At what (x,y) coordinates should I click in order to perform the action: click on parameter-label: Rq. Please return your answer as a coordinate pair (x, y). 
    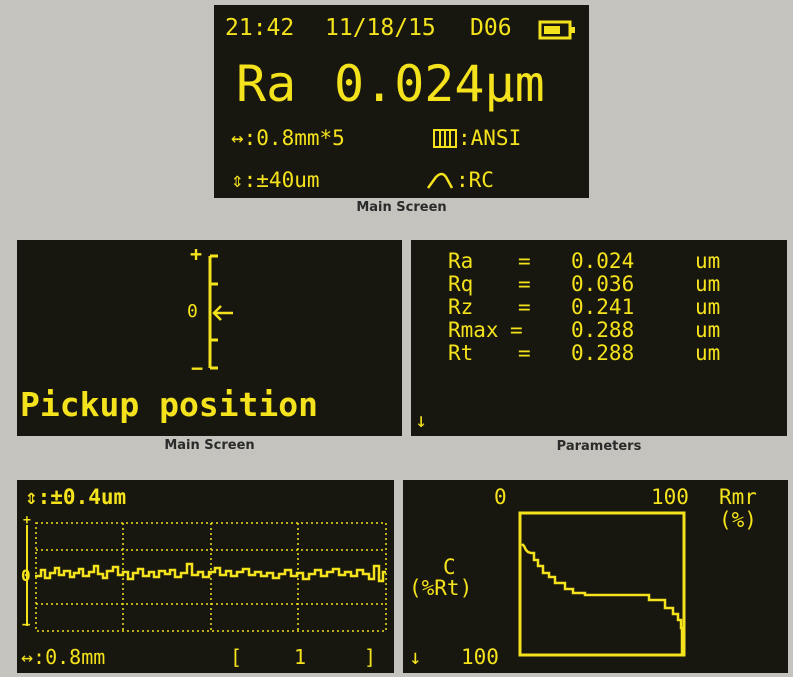
    Looking at the image, I should click on (461, 284).